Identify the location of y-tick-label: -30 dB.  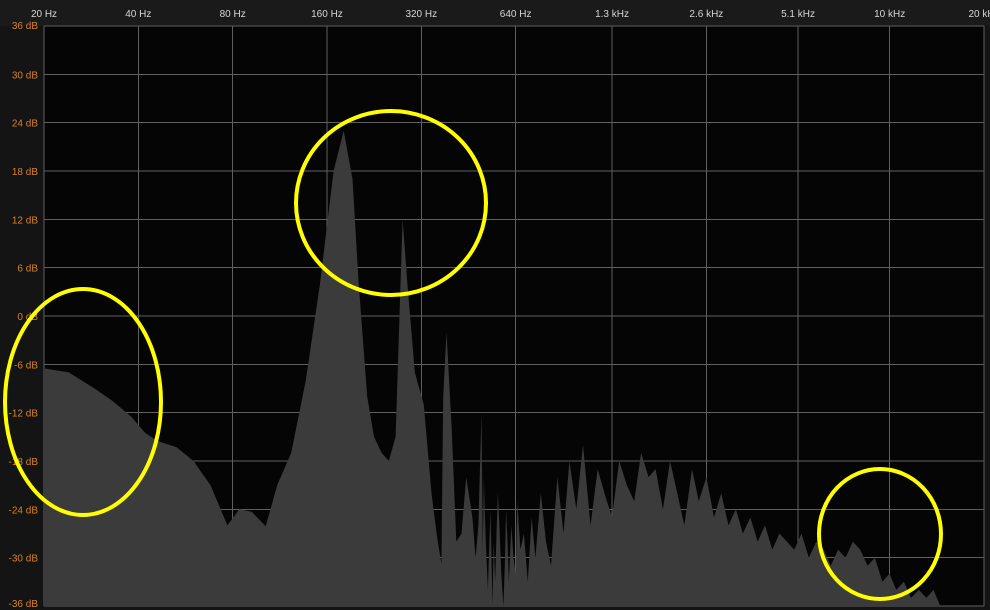
(24, 559).